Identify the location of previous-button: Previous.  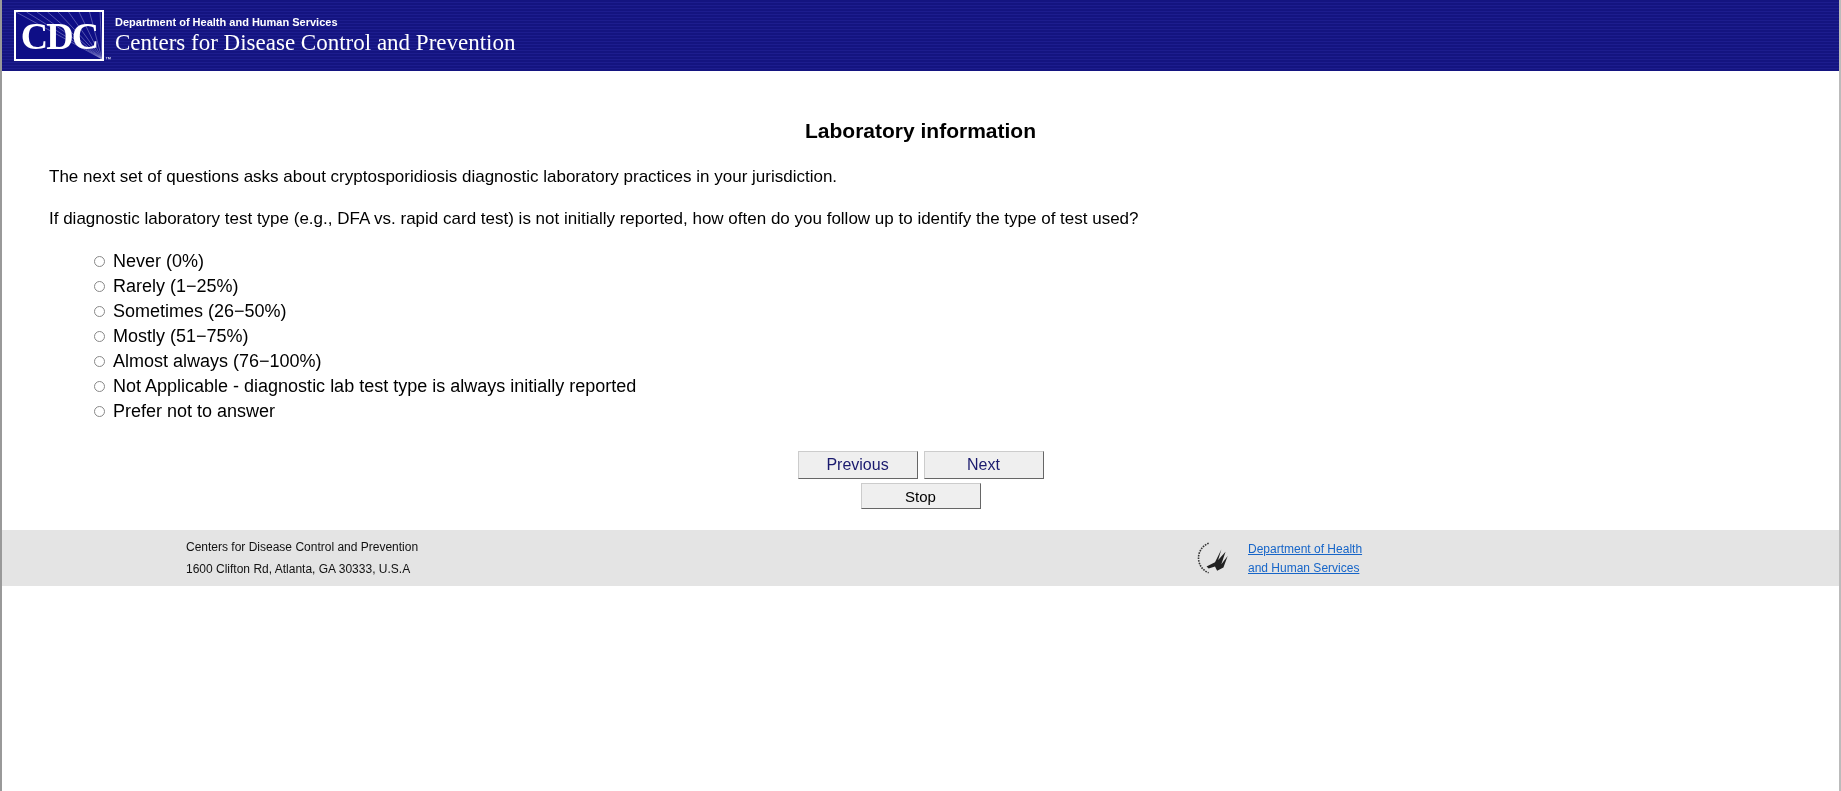
(857, 465).